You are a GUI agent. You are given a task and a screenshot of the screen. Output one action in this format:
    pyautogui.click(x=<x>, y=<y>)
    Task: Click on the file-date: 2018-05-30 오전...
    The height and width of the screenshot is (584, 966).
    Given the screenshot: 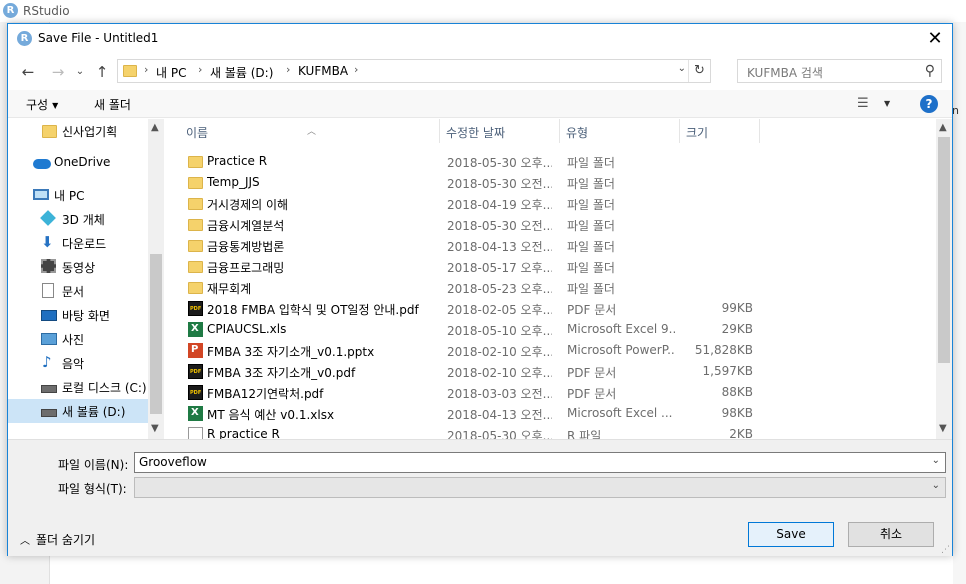 What is the action you would take?
    pyautogui.click(x=499, y=226)
    